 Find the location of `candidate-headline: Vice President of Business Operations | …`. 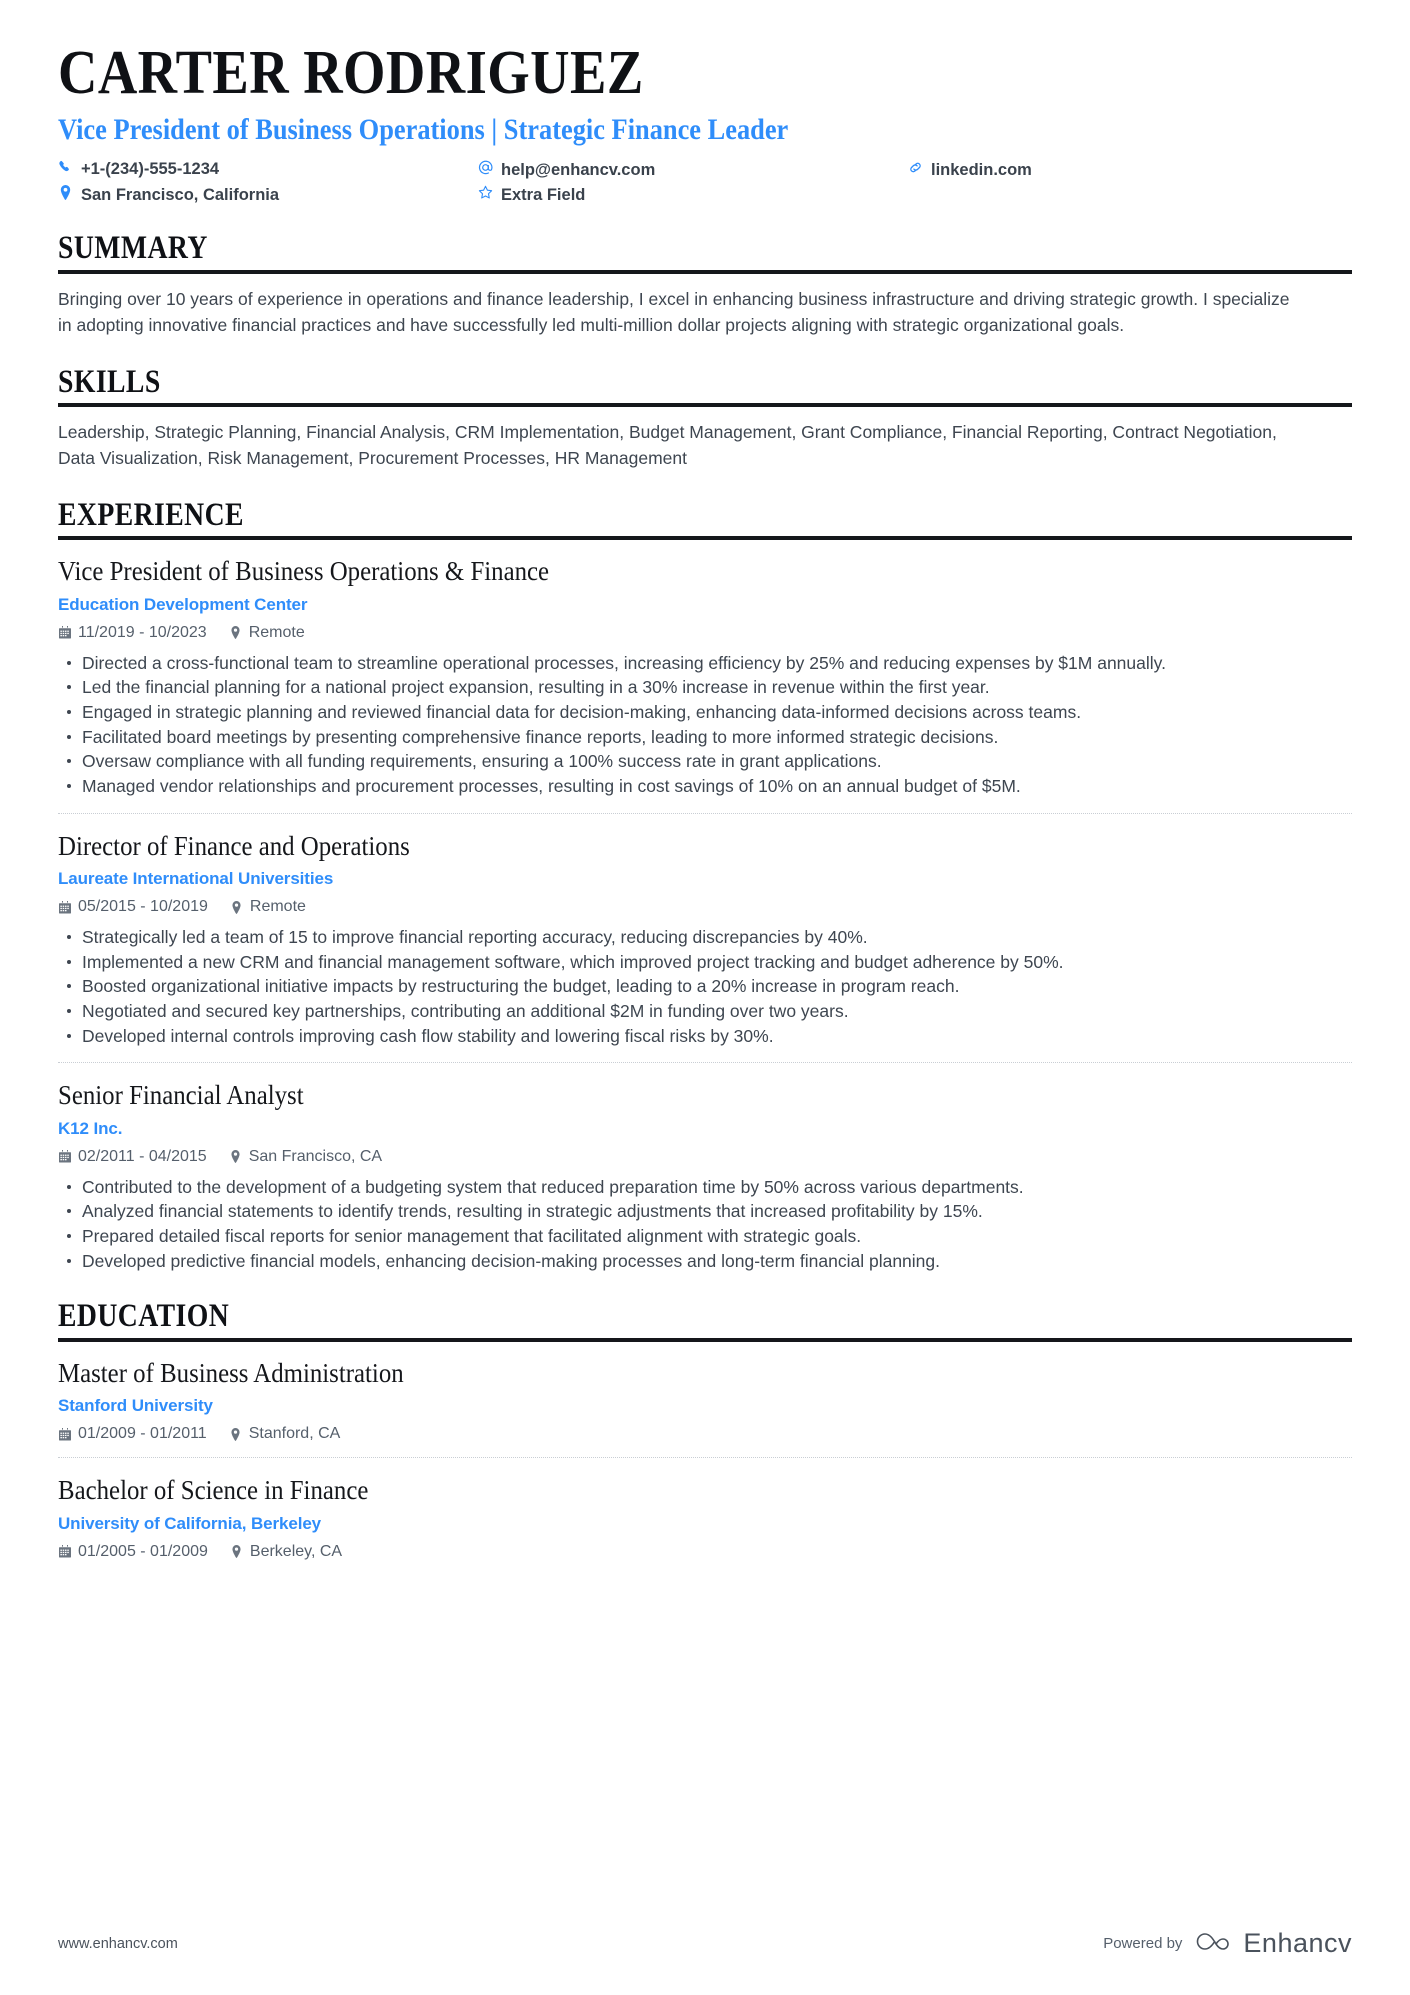

candidate-headline: Vice President of Business Operations | … is located at coordinates (423, 129).